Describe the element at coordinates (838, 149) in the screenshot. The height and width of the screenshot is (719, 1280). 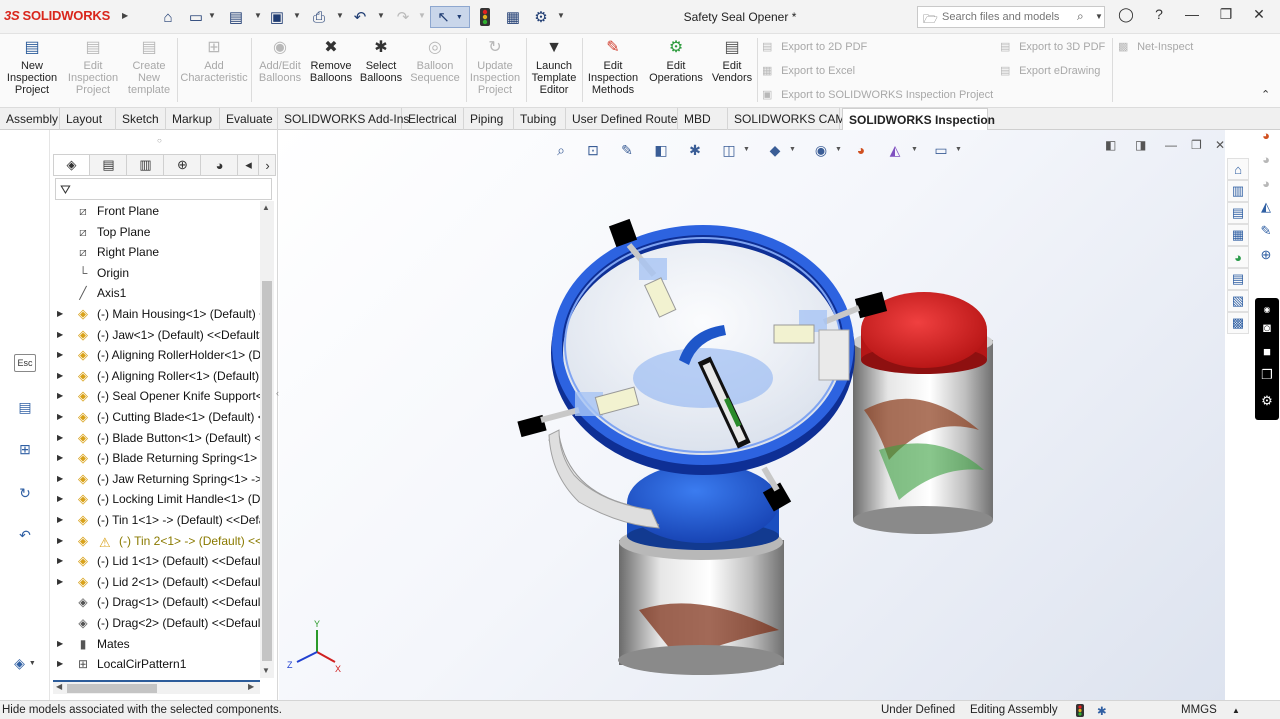
I see `hide-show-dropdown-icon: ▼` at that location.